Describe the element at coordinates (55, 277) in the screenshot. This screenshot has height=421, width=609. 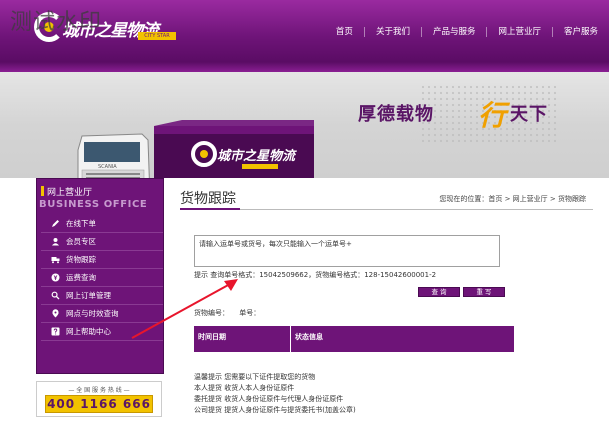
I see `yen-icon` at that location.